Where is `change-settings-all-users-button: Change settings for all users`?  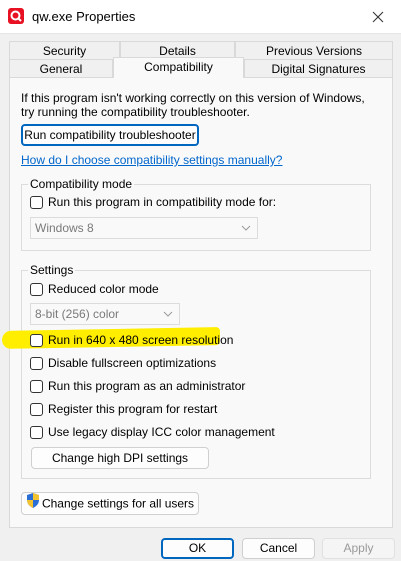
change-settings-all-users-button: Change settings for all users is located at coordinates (110, 503).